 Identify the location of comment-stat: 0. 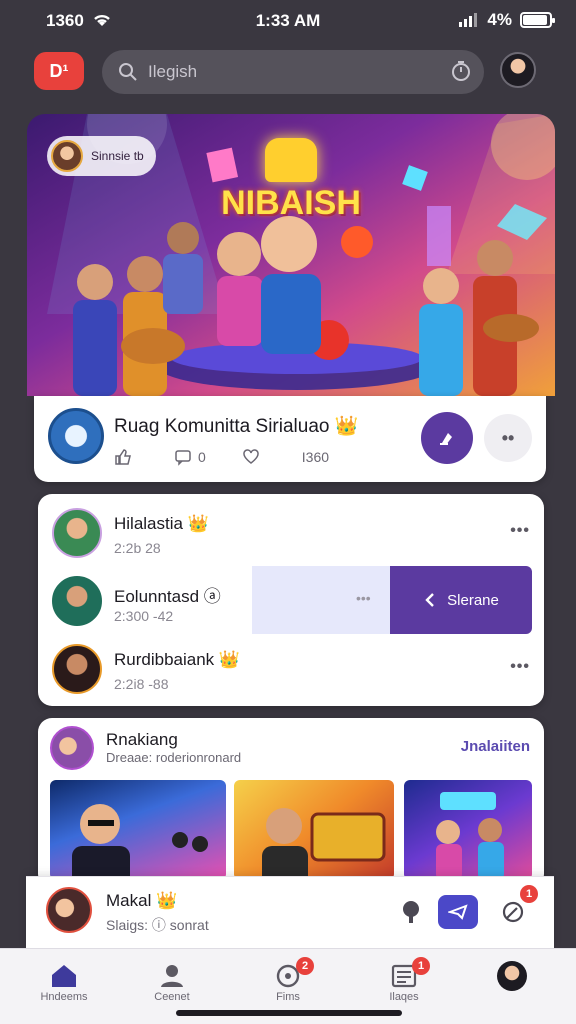
(190, 457).